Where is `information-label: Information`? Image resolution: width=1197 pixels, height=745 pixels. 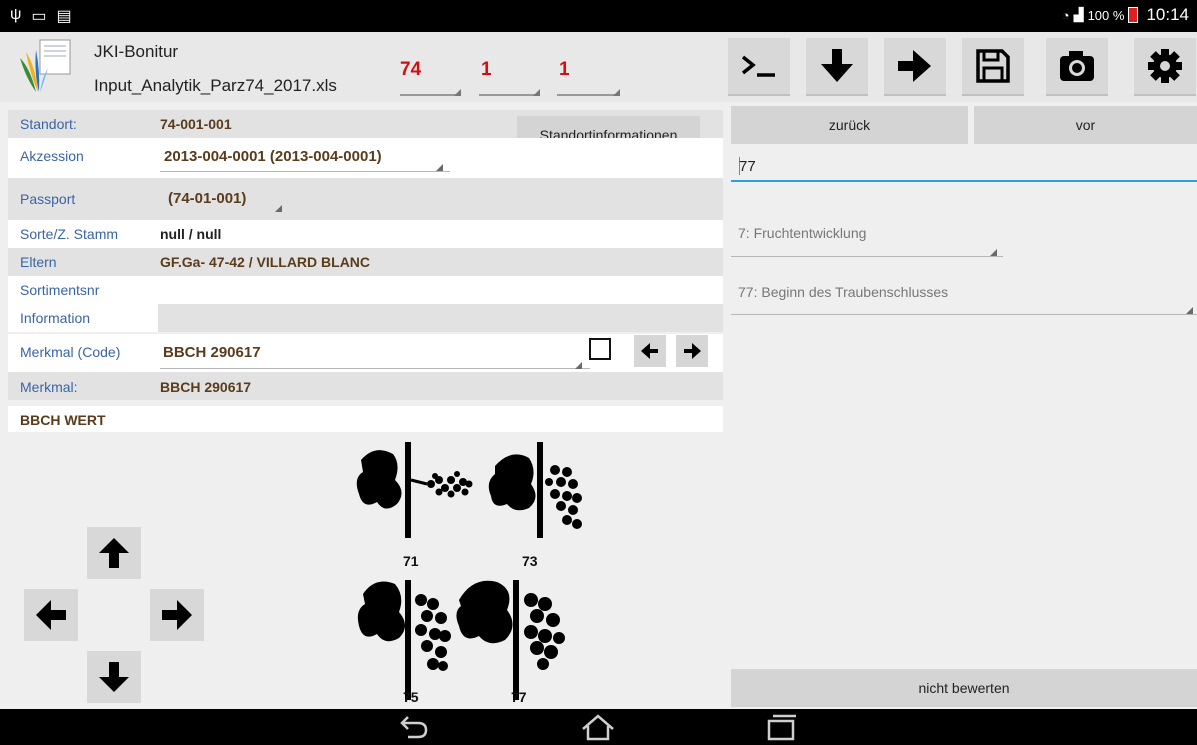
information-label: Information is located at coordinates (55, 318).